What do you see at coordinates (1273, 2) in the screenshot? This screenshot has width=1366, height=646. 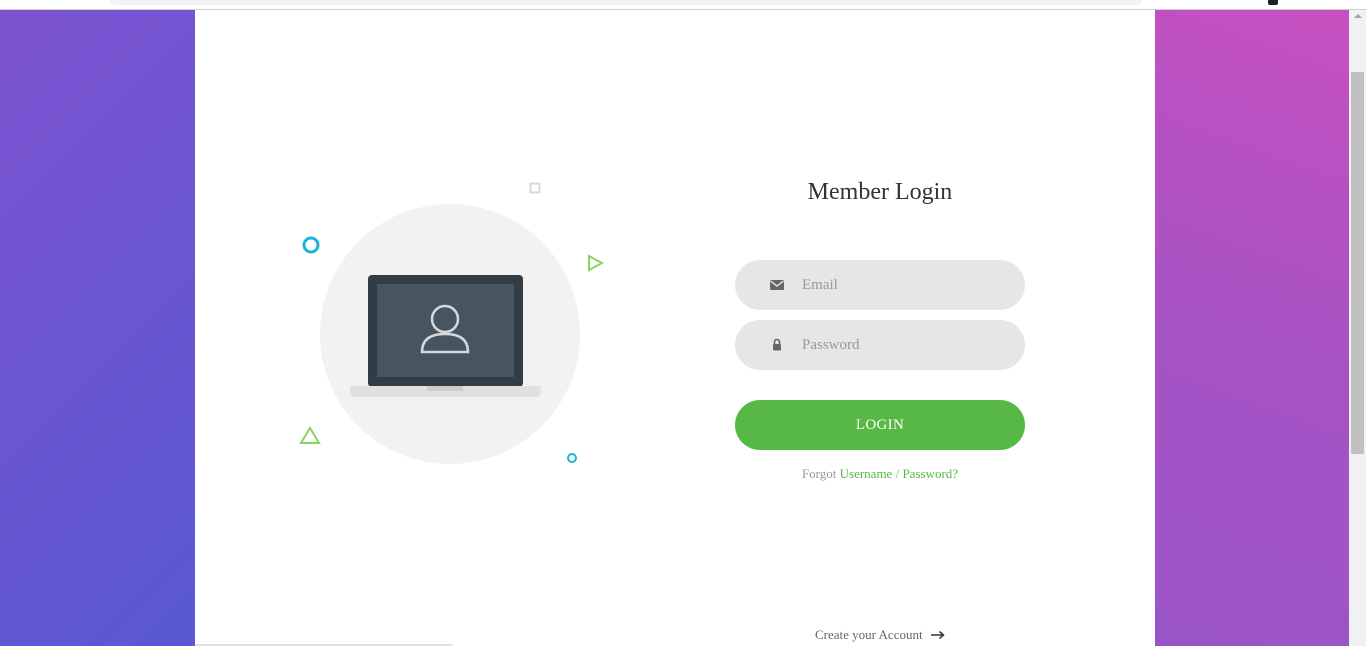 I see `extension-icon` at bounding box center [1273, 2].